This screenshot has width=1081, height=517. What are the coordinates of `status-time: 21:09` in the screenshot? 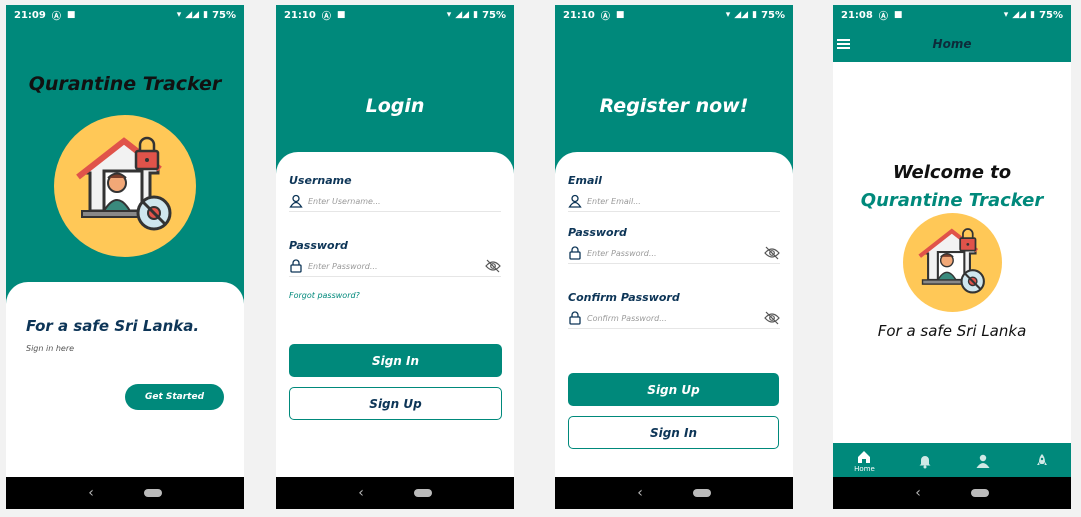 It's located at (30, 15).